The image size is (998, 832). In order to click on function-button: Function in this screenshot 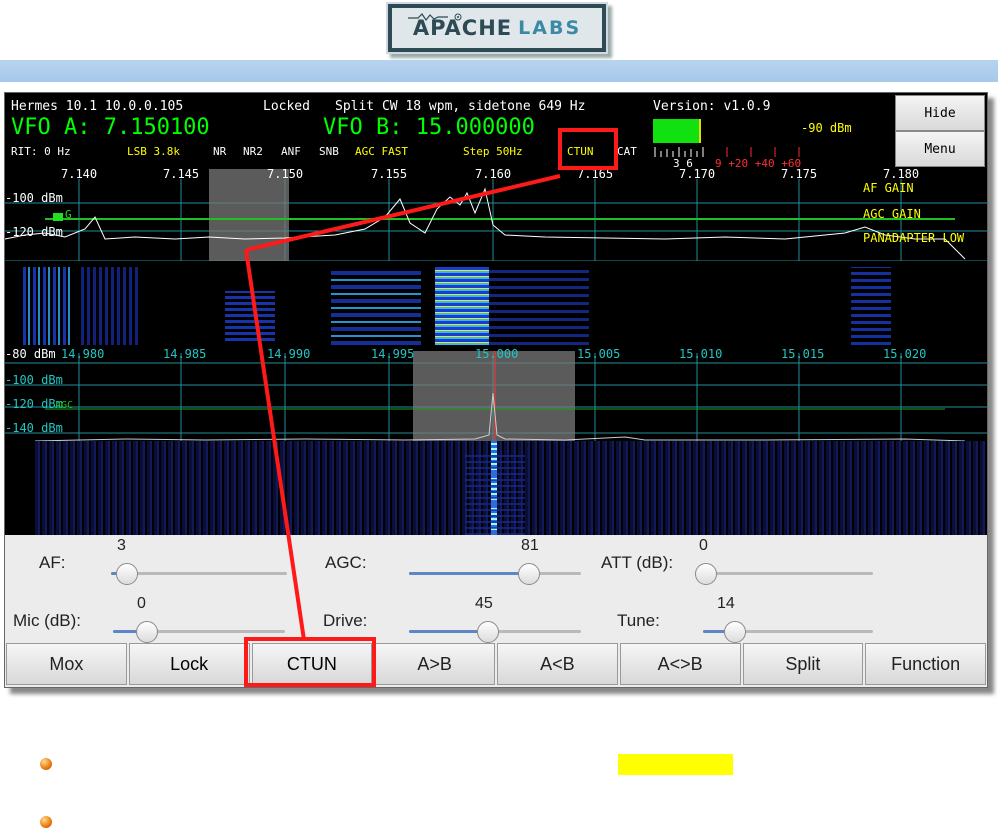, I will do `click(925, 664)`.